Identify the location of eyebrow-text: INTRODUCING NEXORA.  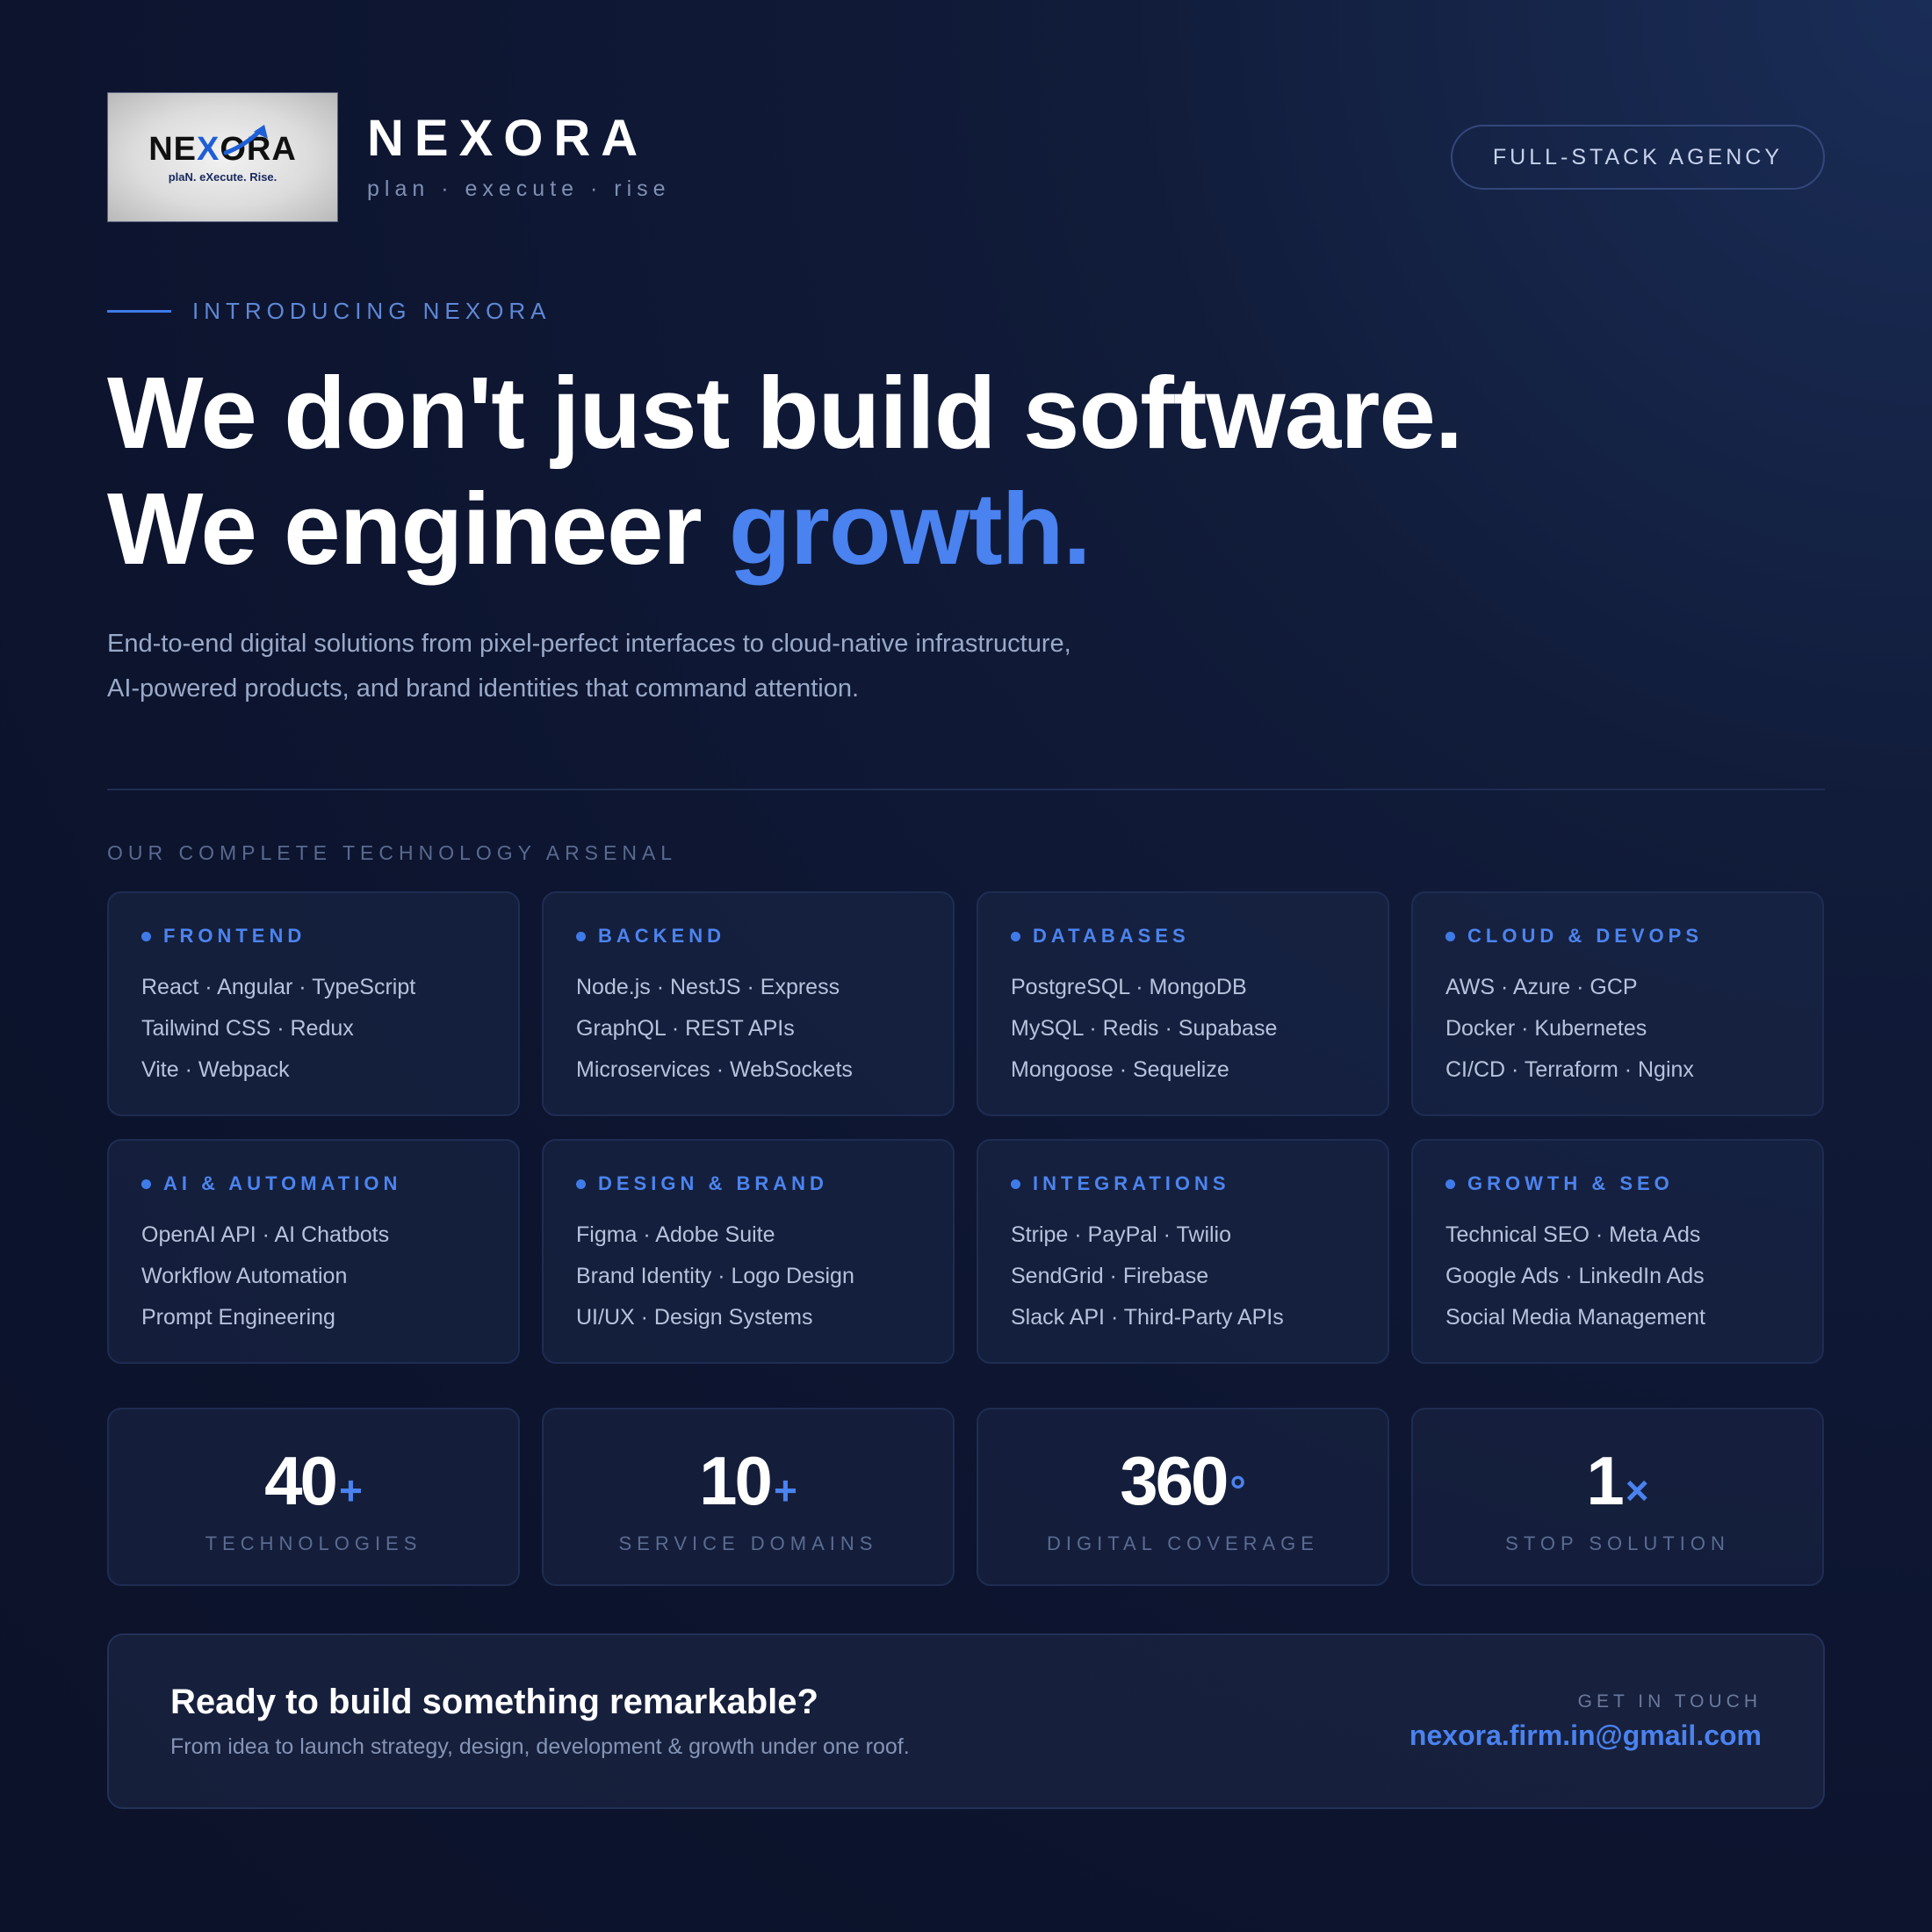
(372, 311).